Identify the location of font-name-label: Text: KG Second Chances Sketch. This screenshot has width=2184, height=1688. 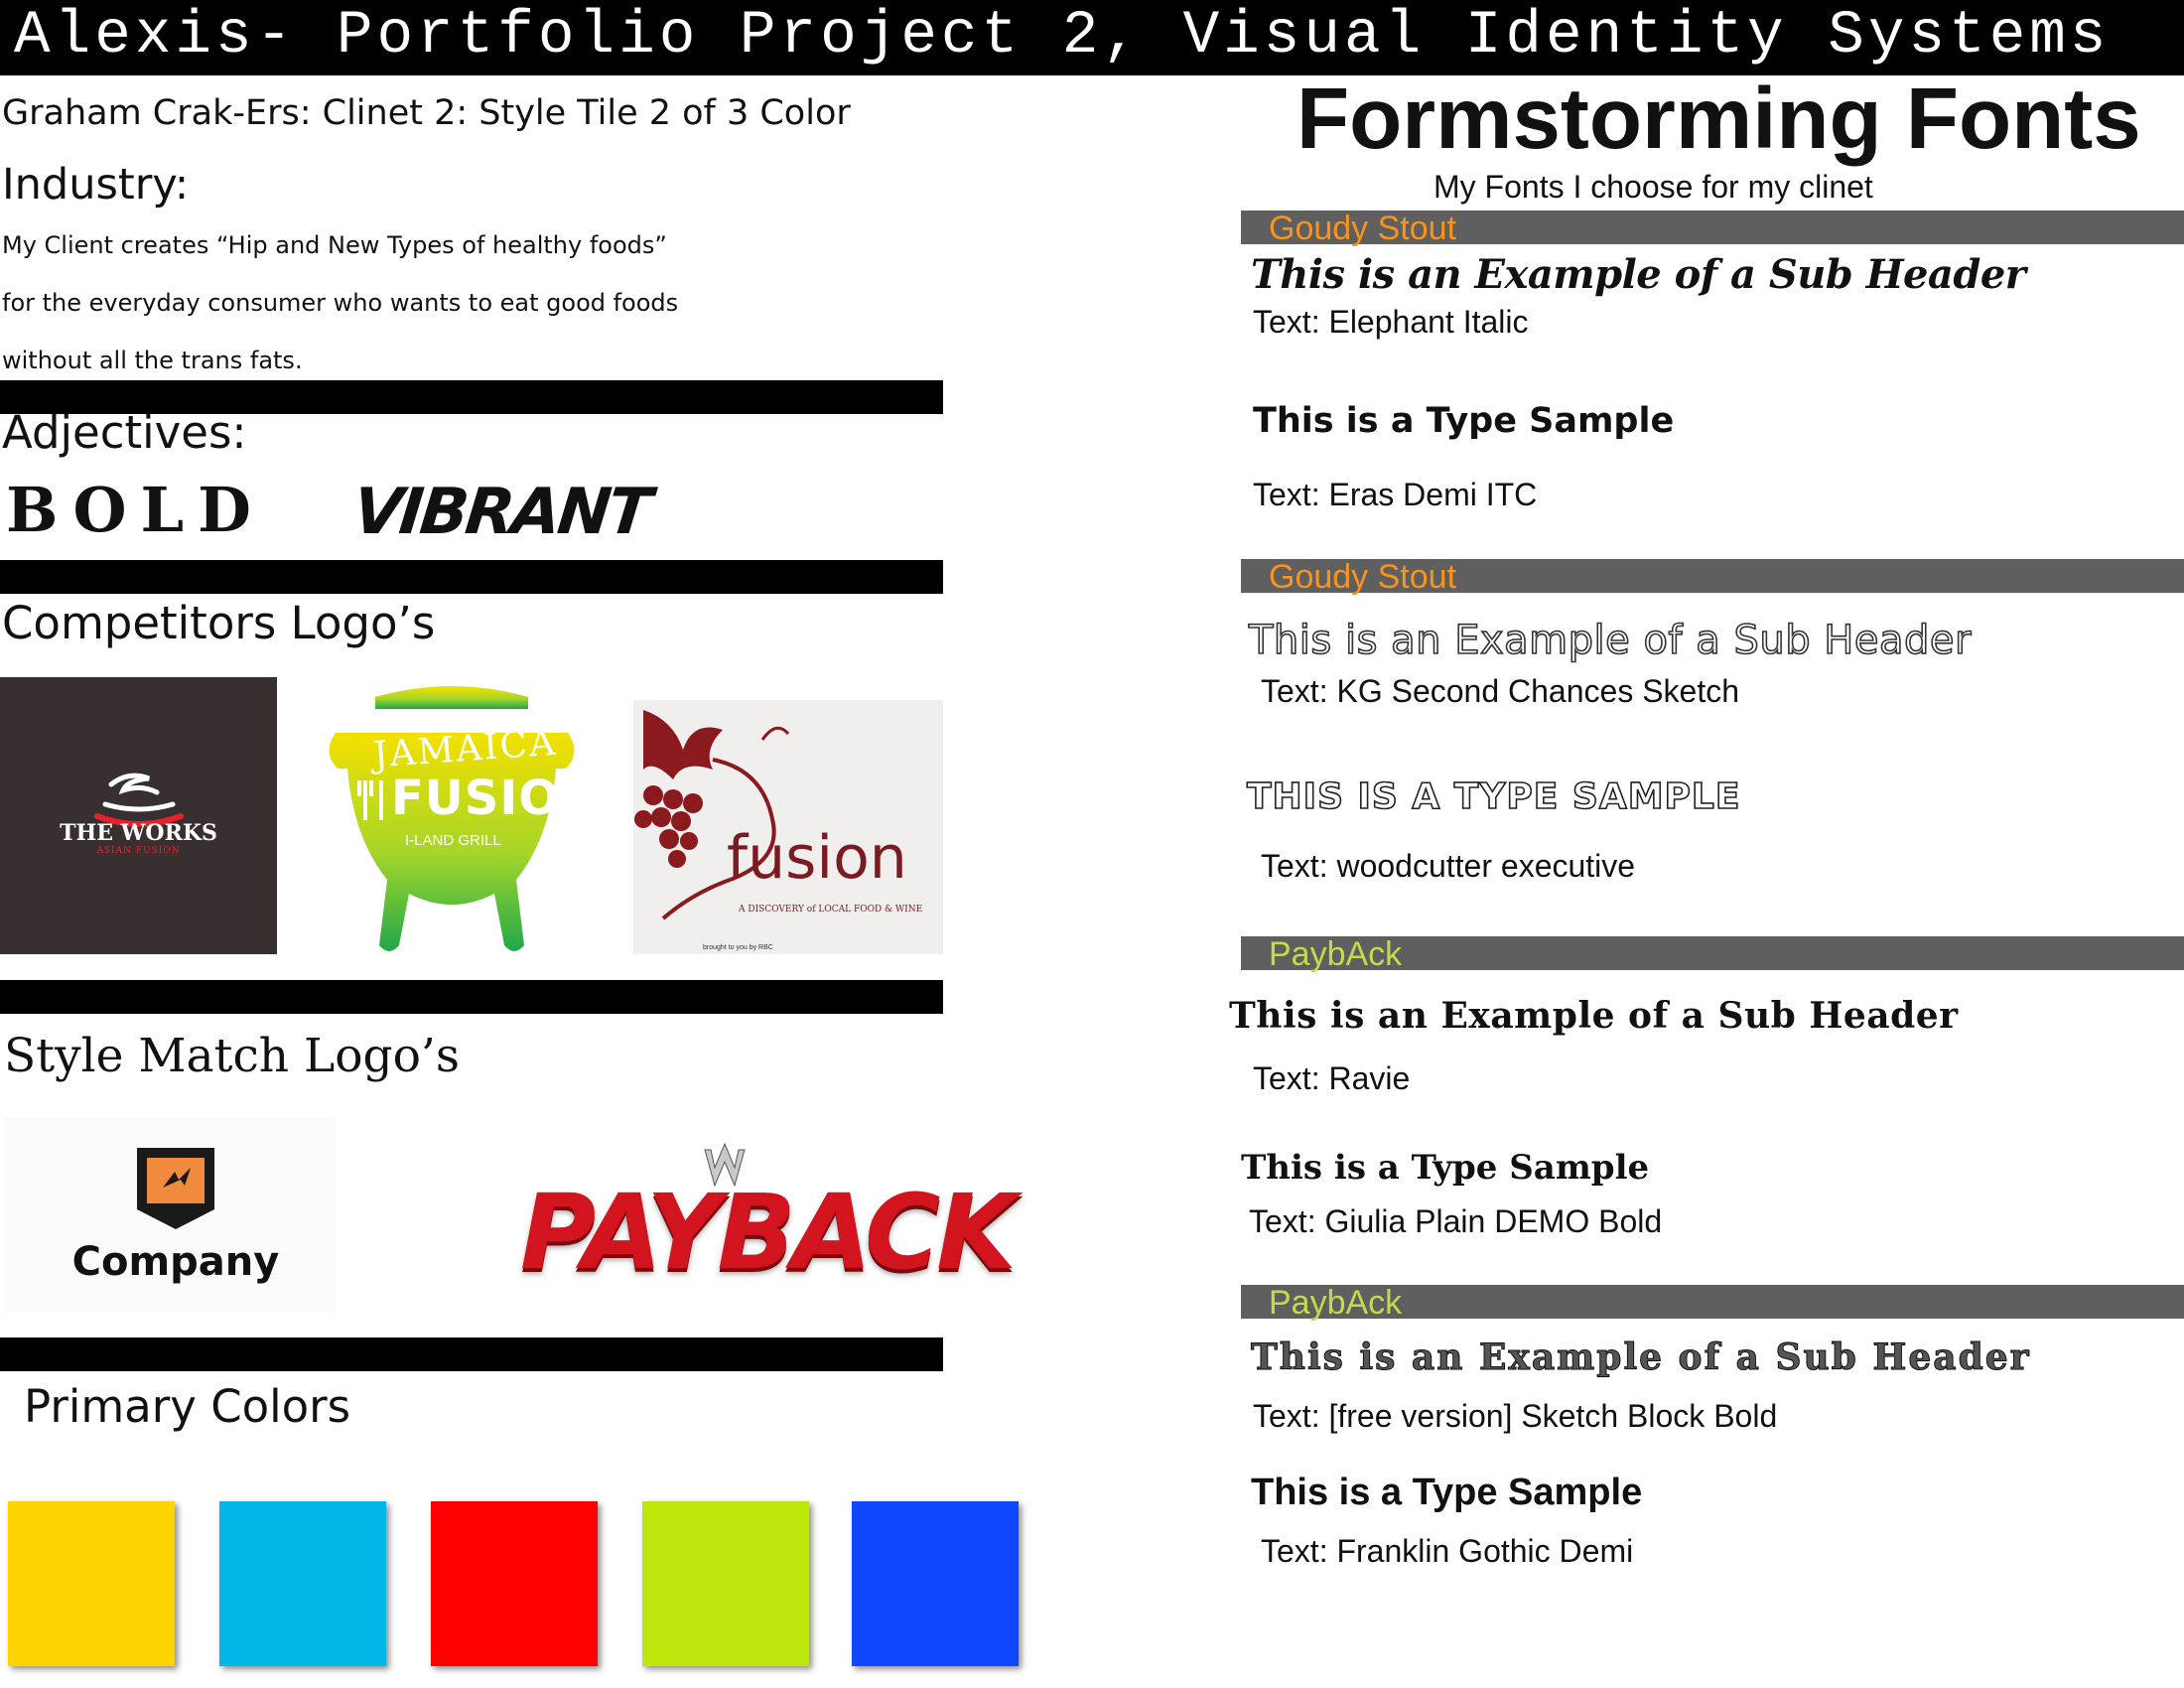
(1500, 691).